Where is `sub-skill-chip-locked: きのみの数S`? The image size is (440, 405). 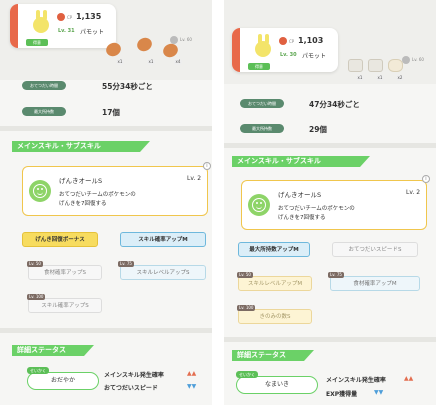 sub-skill-chip-locked: きのみの数S is located at coordinates (275, 316).